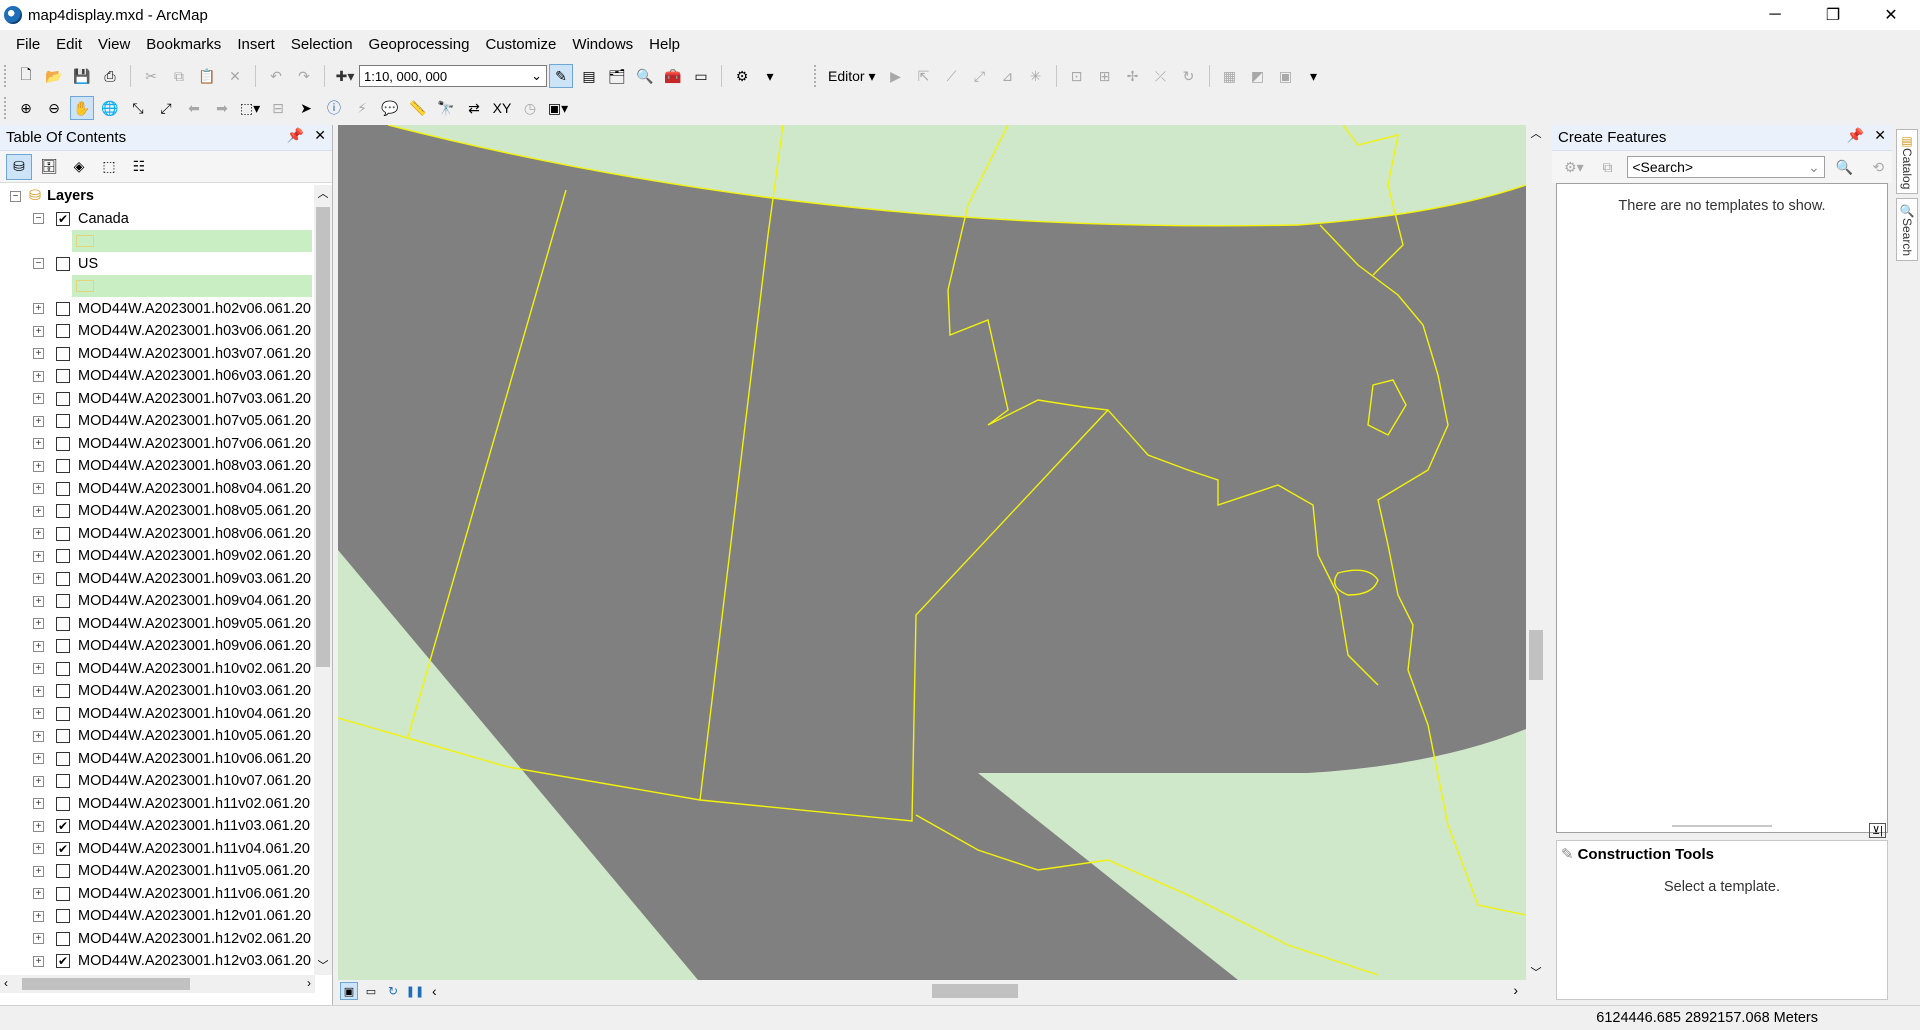 The width and height of the screenshot is (1920, 1030). What do you see at coordinates (924, 76) in the screenshot?
I see `edit-annotation-icon: ⇱` at bounding box center [924, 76].